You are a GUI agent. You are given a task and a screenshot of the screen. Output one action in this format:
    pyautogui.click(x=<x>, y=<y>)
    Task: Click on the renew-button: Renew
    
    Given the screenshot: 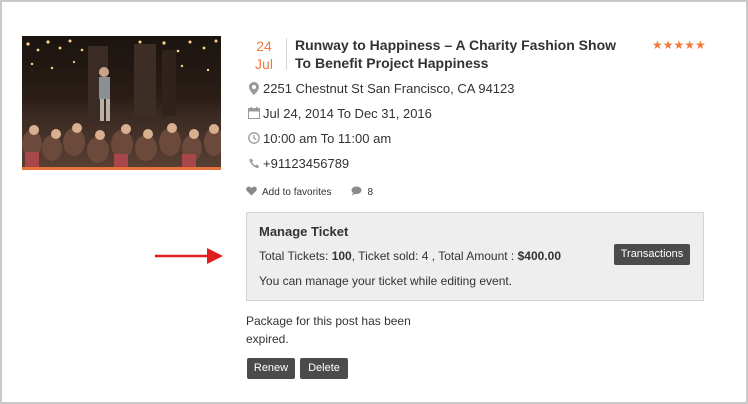 What is the action you would take?
    pyautogui.click(x=271, y=368)
    